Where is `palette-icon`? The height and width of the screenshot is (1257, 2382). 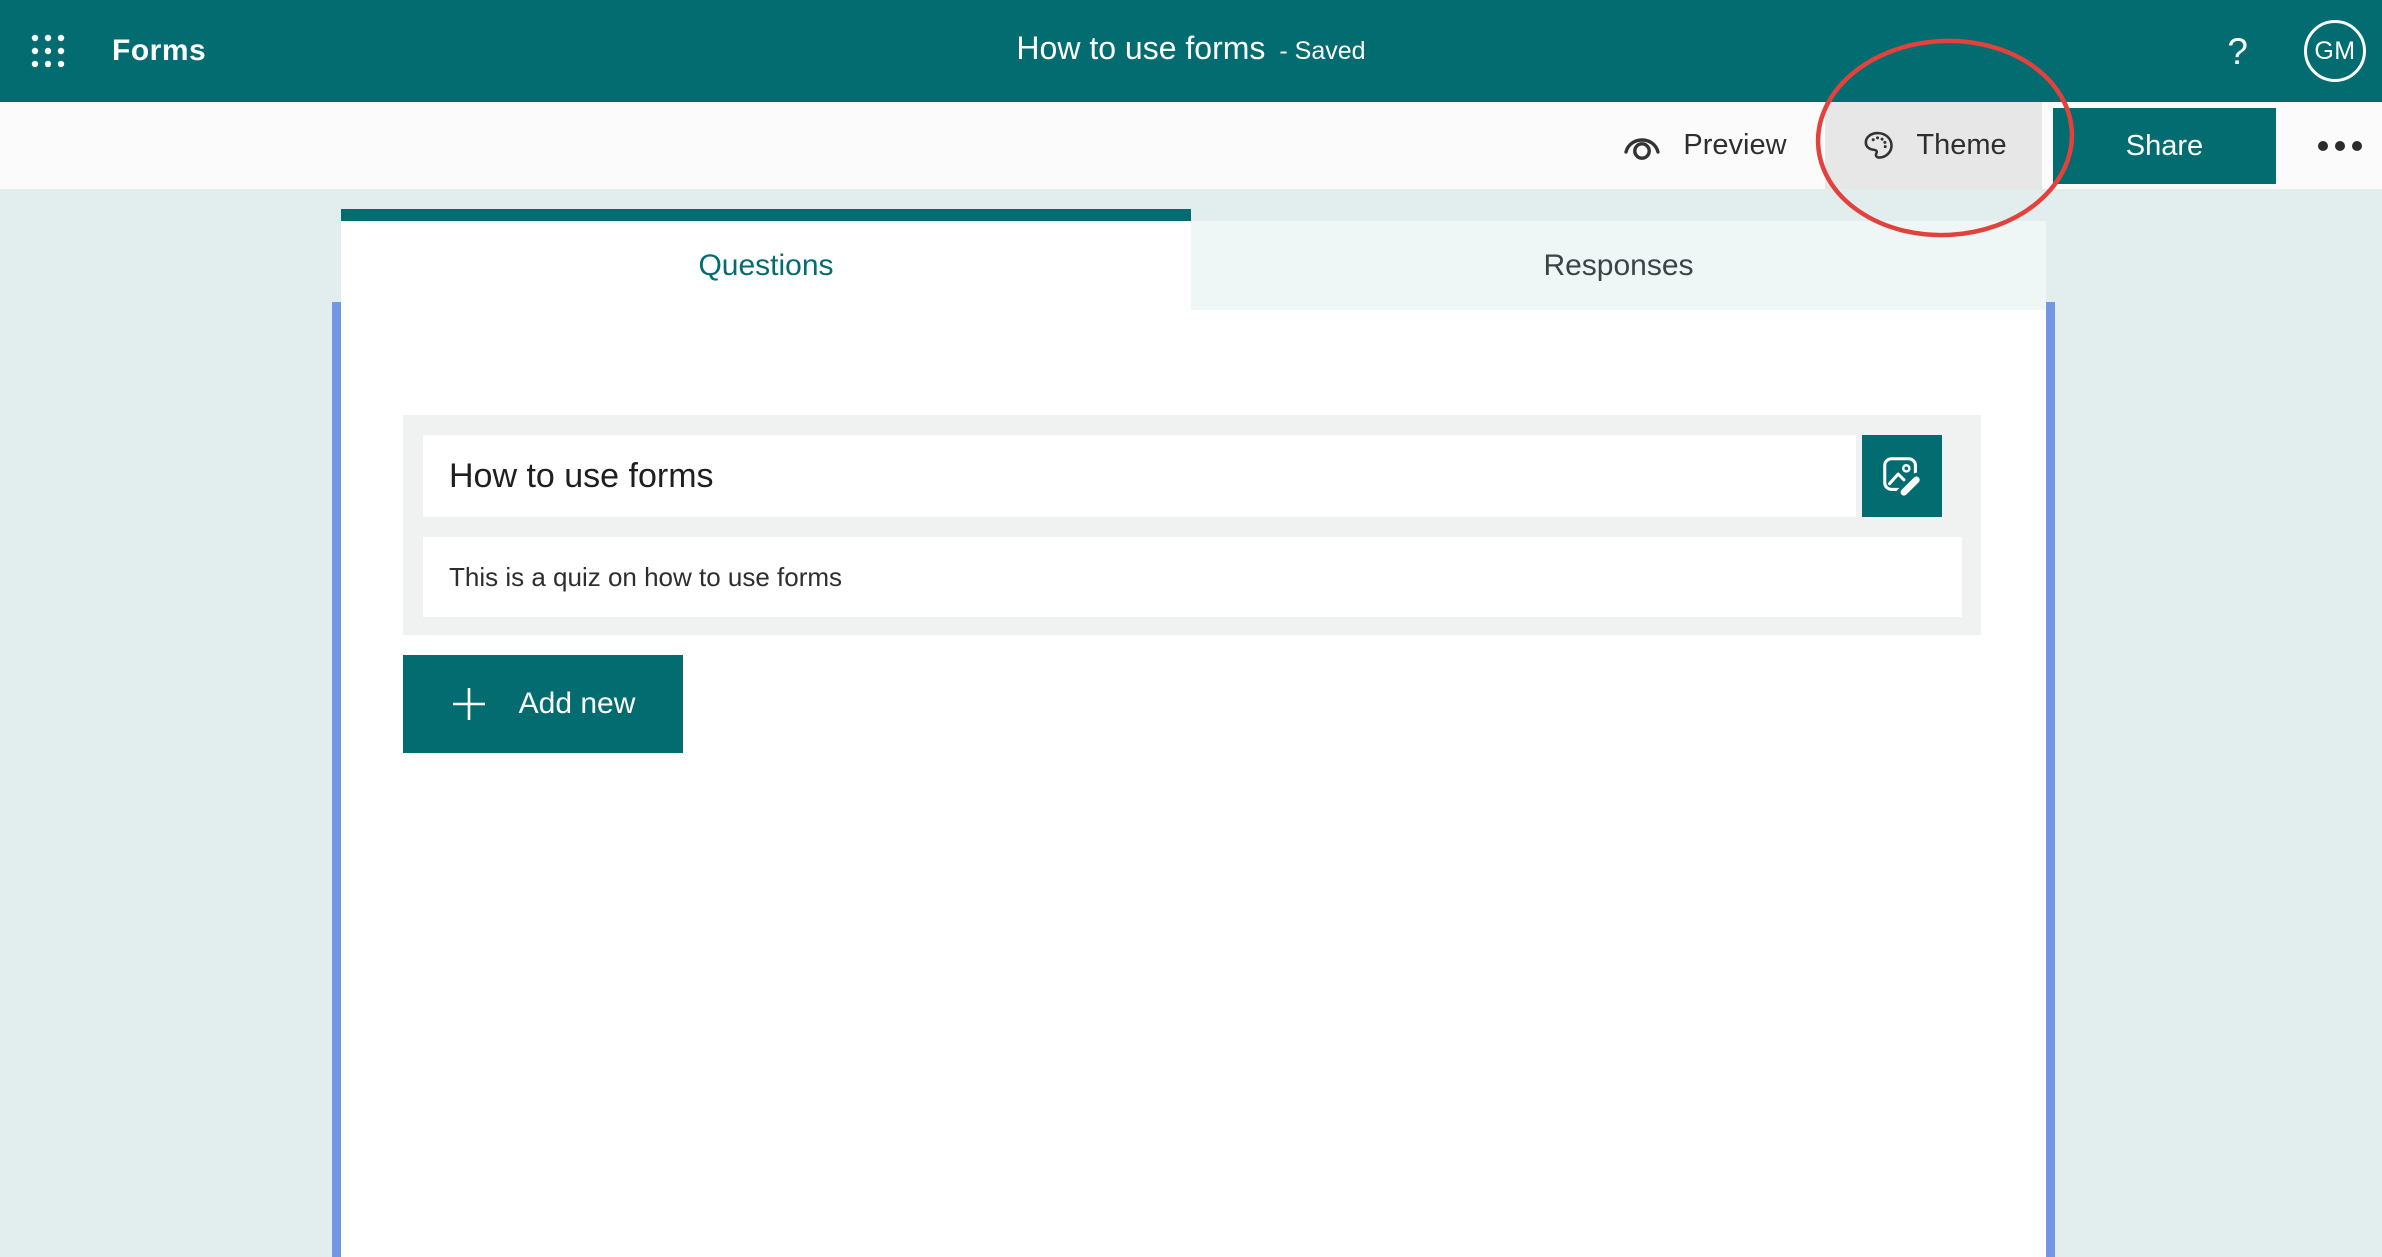 palette-icon is located at coordinates (1879, 145).